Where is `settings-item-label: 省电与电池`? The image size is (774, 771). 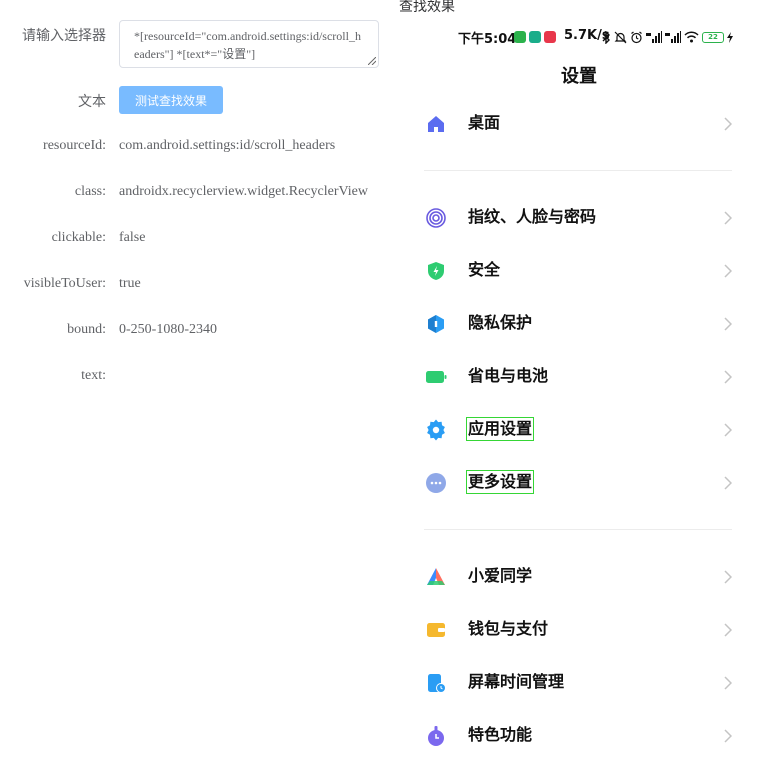 settings-item-label: 省电与电池 is located at coordinates (508, 375).